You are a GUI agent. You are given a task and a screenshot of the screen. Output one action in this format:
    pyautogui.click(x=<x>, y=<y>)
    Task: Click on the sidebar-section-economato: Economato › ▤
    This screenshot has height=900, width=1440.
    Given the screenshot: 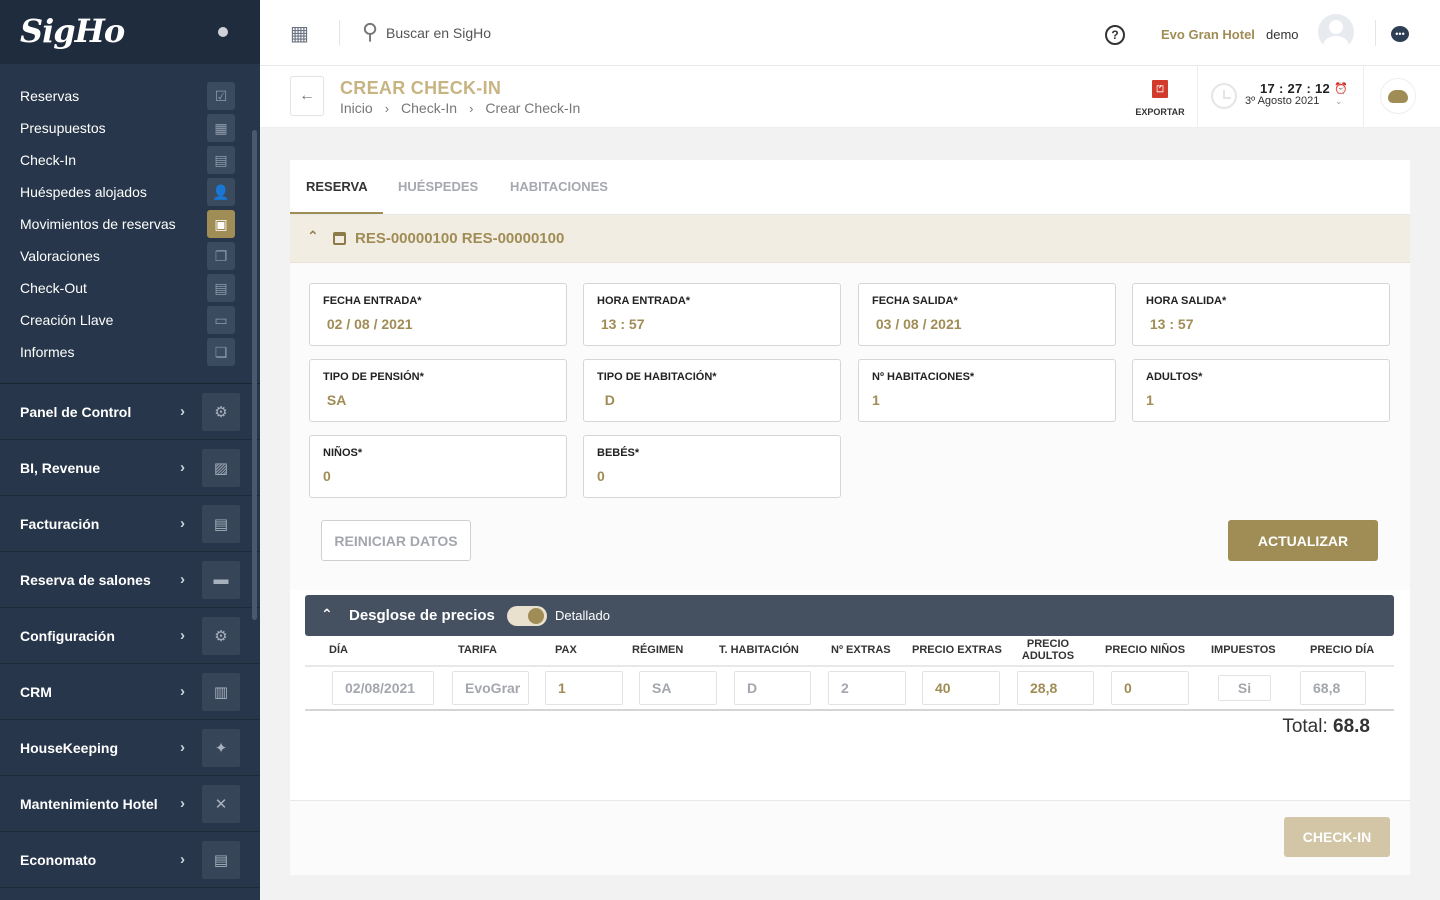 What is the action you would take?
    pyautogui.click(x=130, y=860)
    